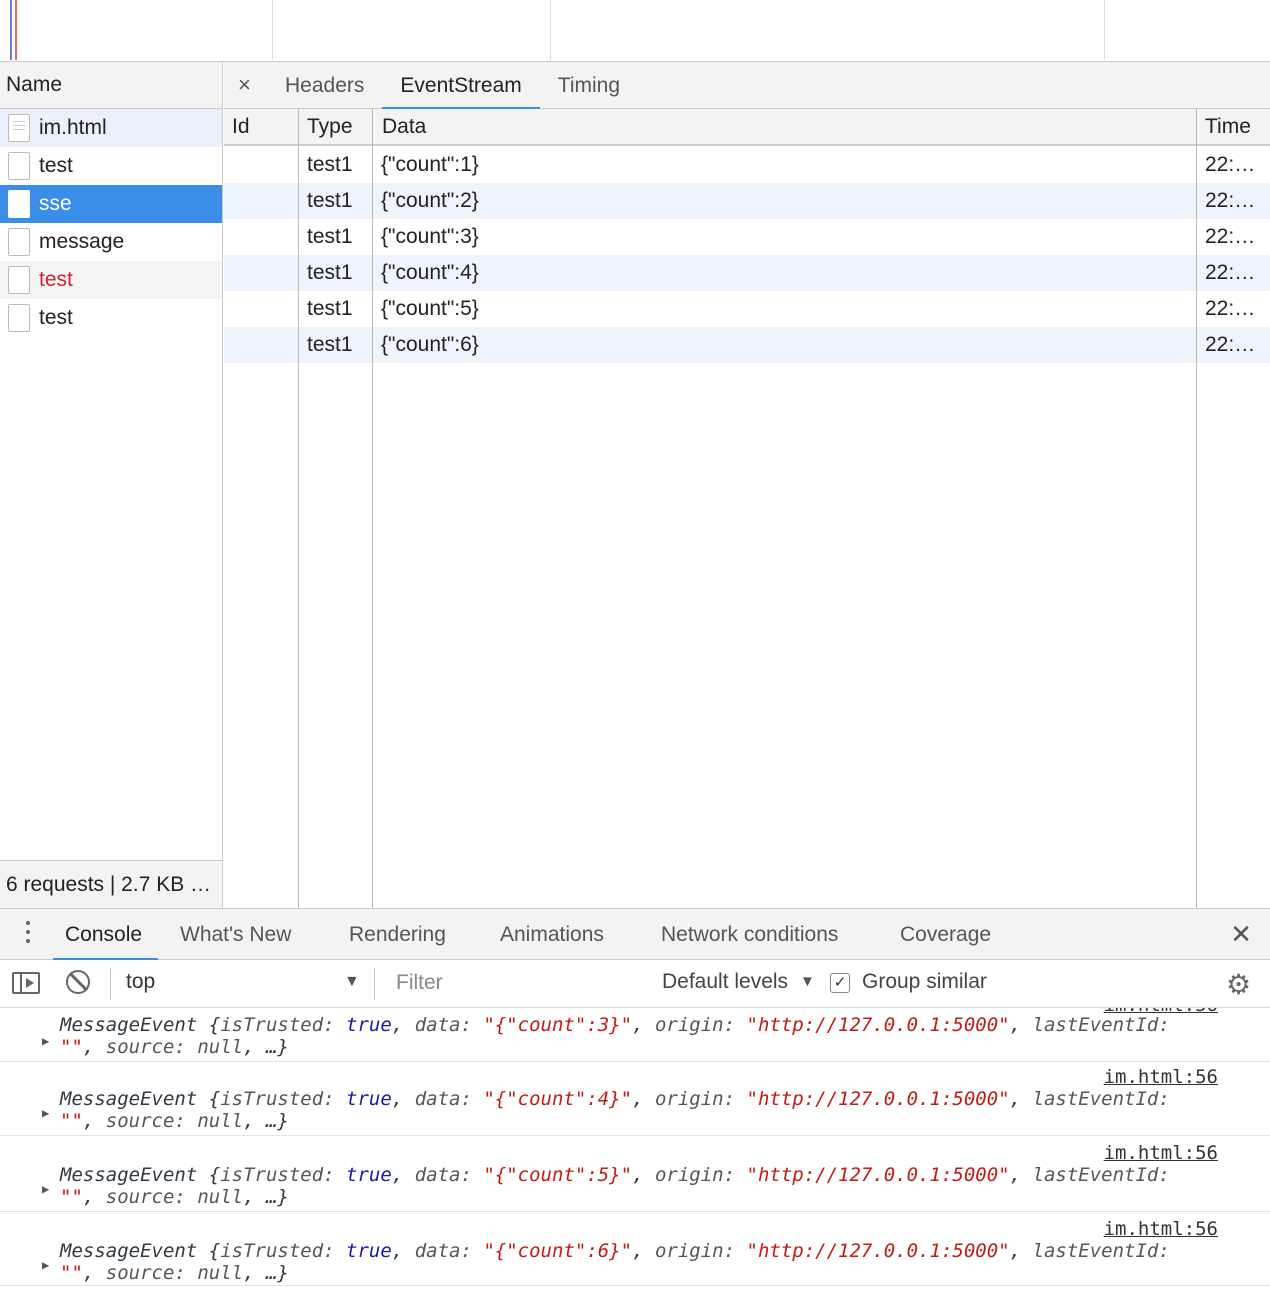  Describe the element at coordinates (430, 344) in the screenshot. I see `event-data: {"count":6}` at that location.